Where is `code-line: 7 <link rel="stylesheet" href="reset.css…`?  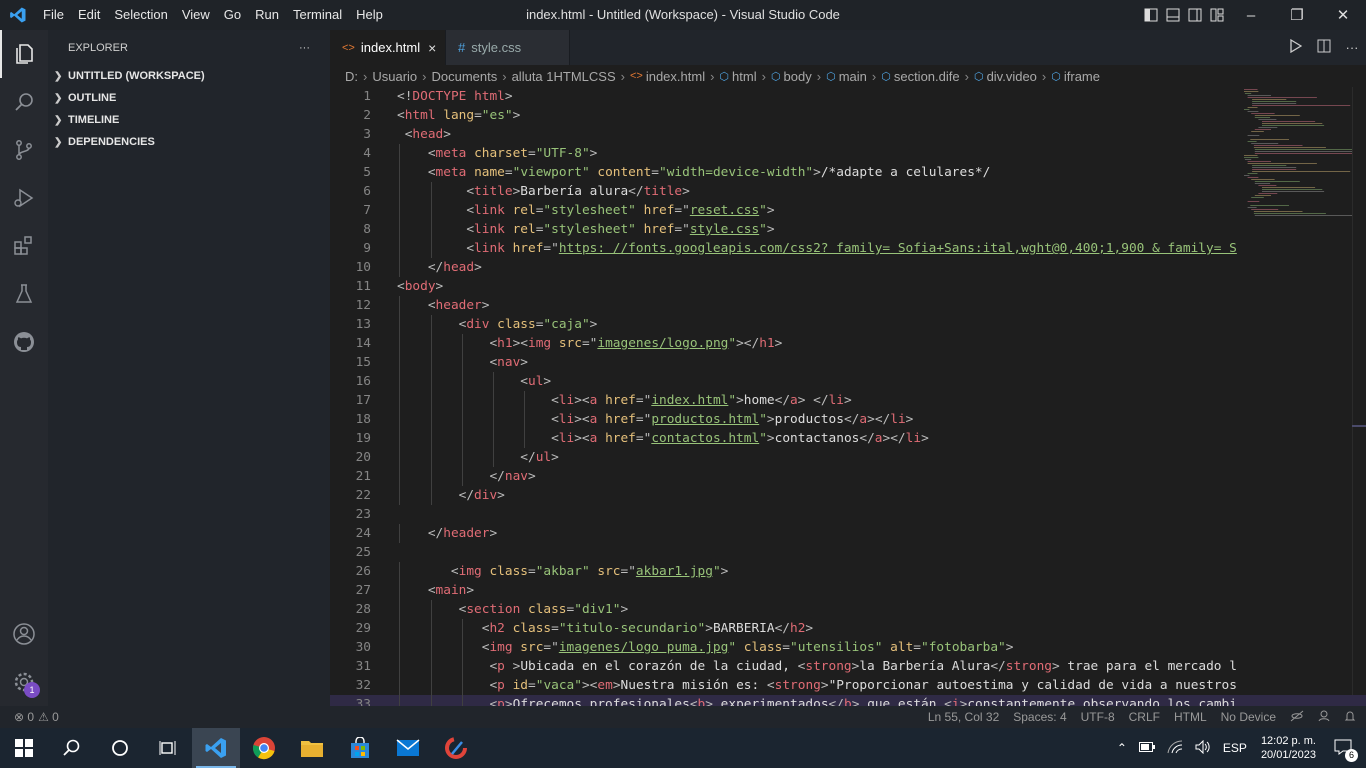
code-line: 7 <link rel="stylesheet" href="reset.css… is located at coordinates (848, 210).